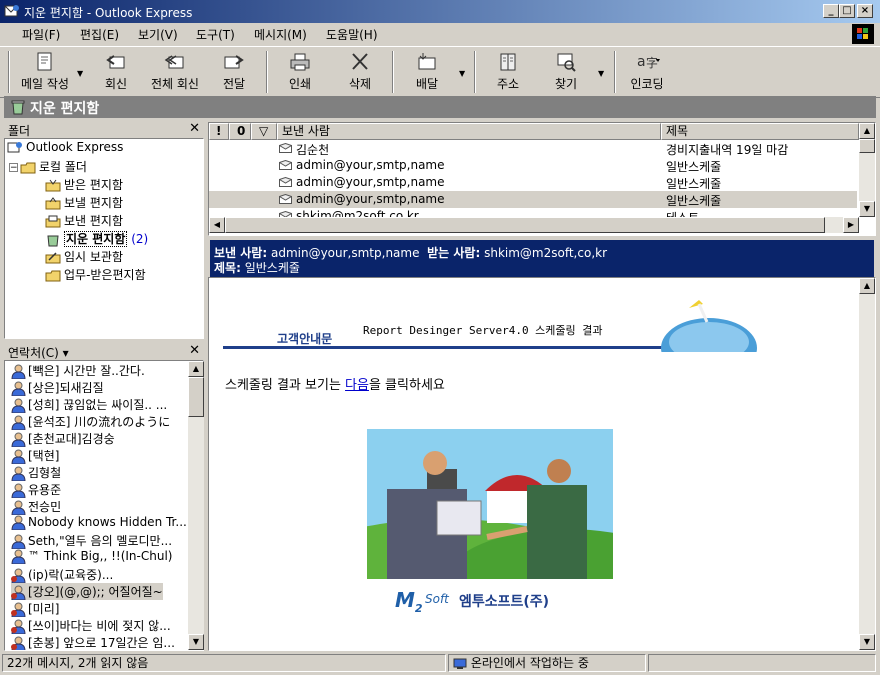 The image size is (880, 675). Describe the element at coordinates (851, 225) in the screenshot. I see `scroll-right-icon: ▶` at that location.